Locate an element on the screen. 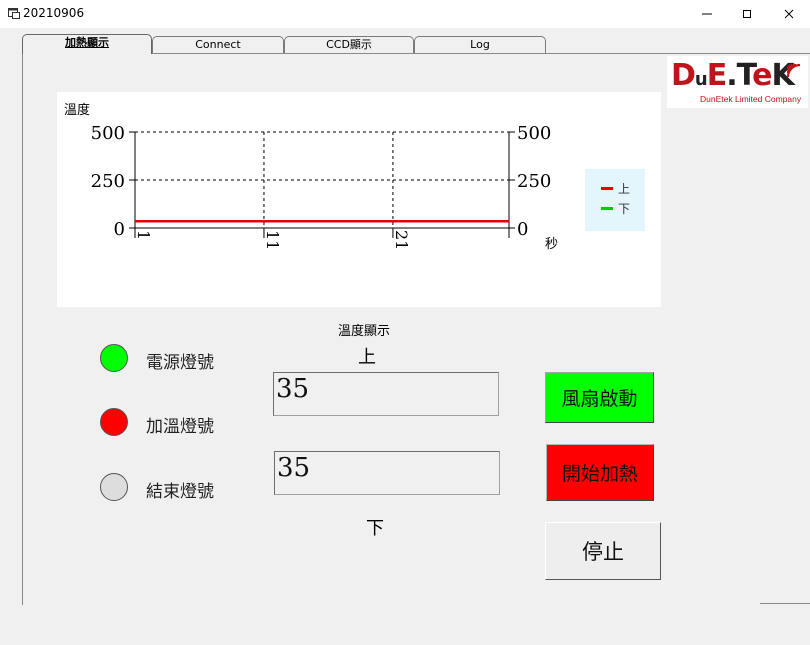  chart-x-tick-label: 1 is located at coordinates (143, 235).